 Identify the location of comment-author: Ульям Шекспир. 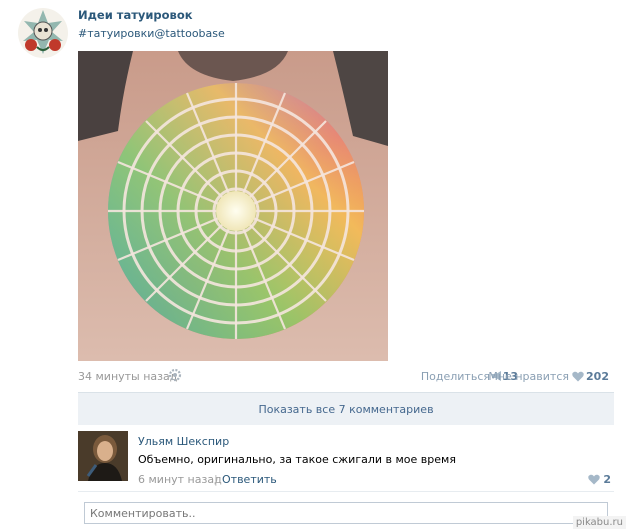
(183, 441).